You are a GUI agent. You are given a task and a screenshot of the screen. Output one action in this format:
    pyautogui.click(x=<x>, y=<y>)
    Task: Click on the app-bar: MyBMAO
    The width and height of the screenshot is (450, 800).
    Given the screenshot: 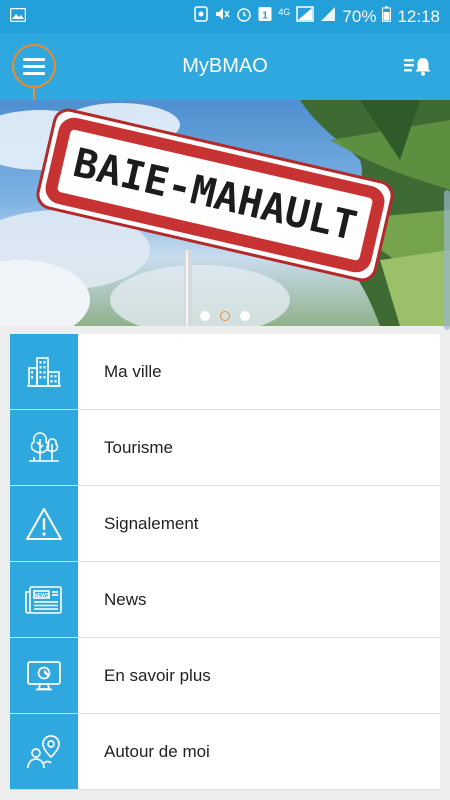 What is the action you would take?
    pyautogui.click(x=225, y=66)
    